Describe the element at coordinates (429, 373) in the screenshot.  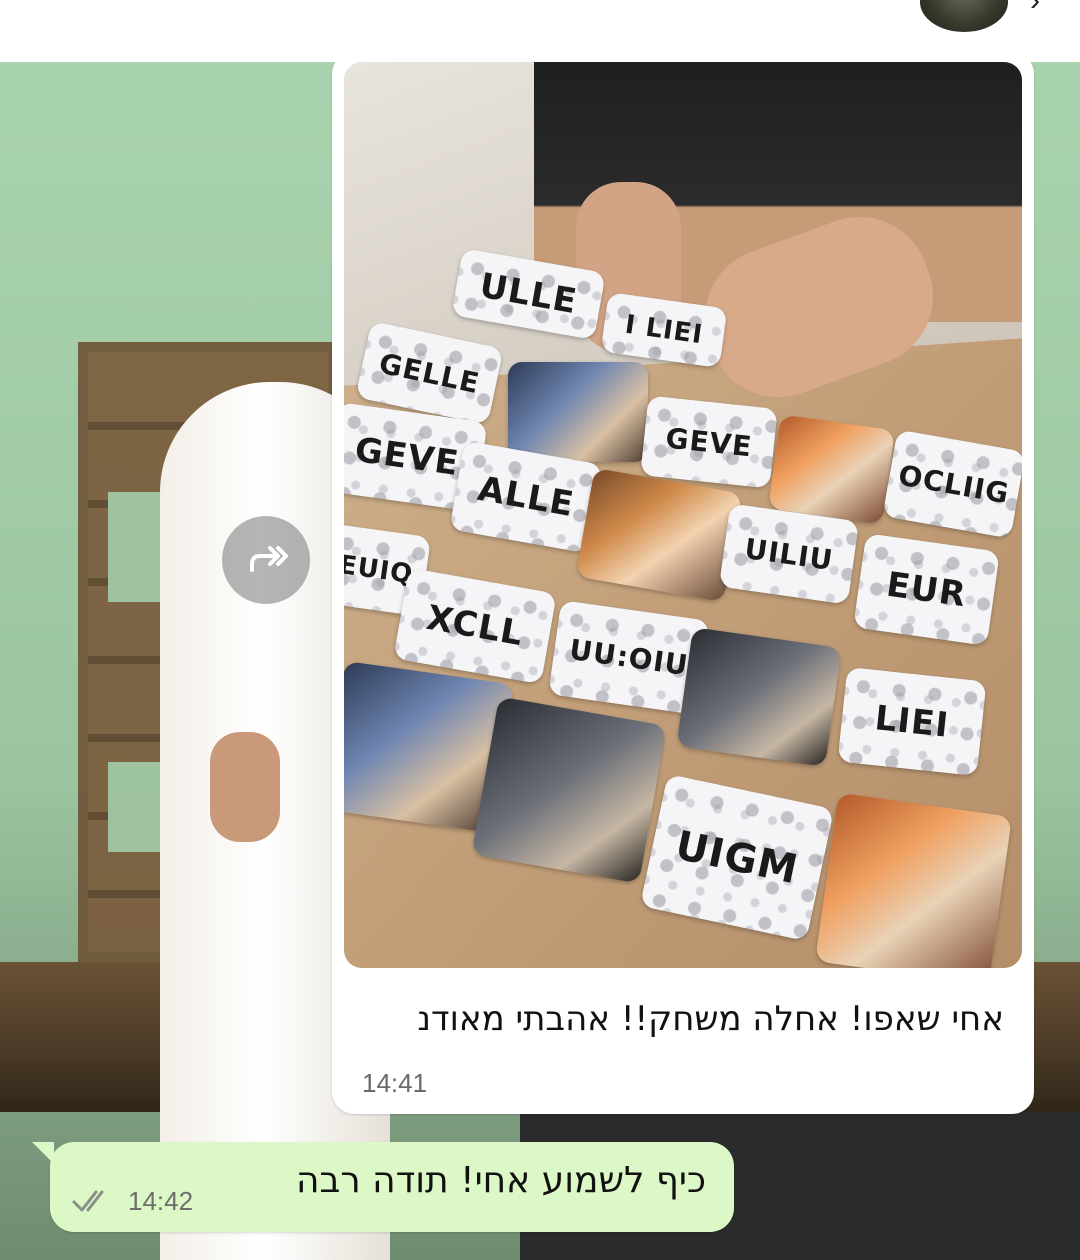
I see `card-label: GELLE` at that location.